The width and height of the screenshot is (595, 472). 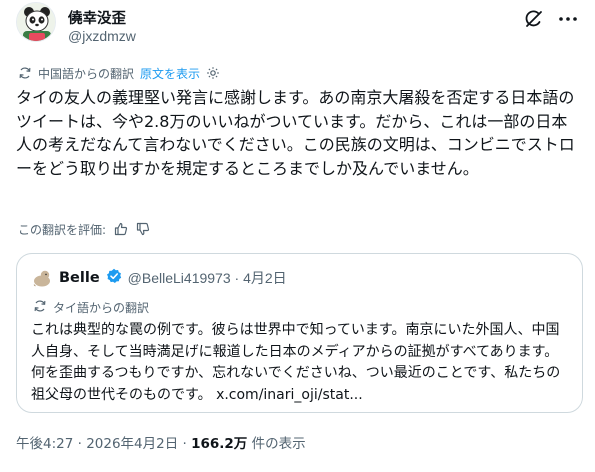 What do you see at coordinates (79, 278) in the screenshot?
I see `quoted-author-name: Belle` at bounding box center [79, 278].